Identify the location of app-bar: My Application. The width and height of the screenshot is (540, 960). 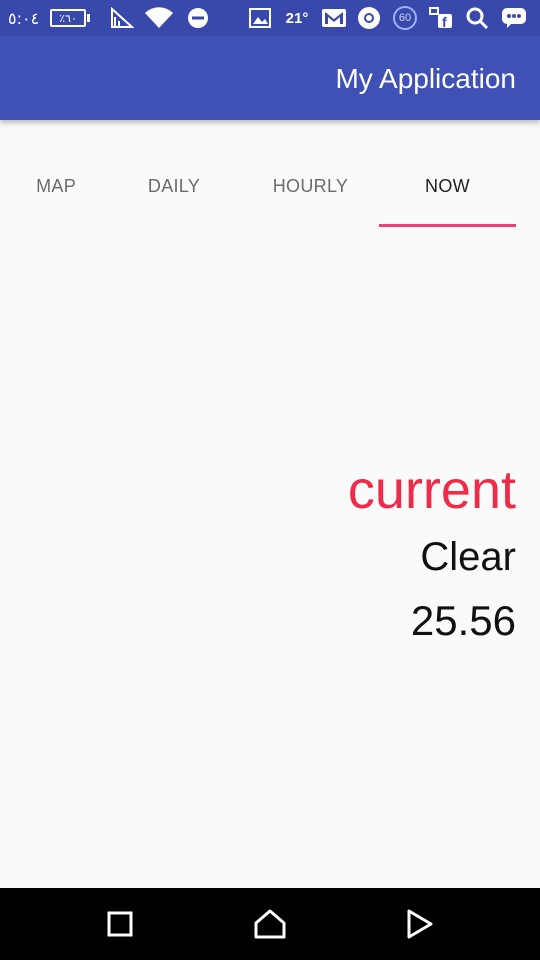
(270, 78).